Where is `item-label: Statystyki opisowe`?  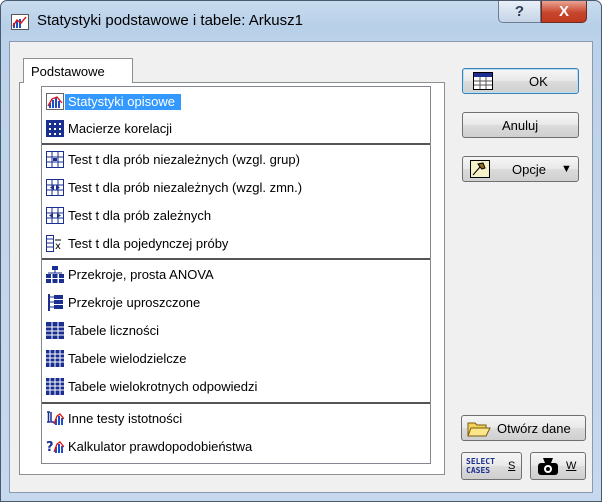
item-label: Statystyki opisowe is located at coordinates (123, 102).